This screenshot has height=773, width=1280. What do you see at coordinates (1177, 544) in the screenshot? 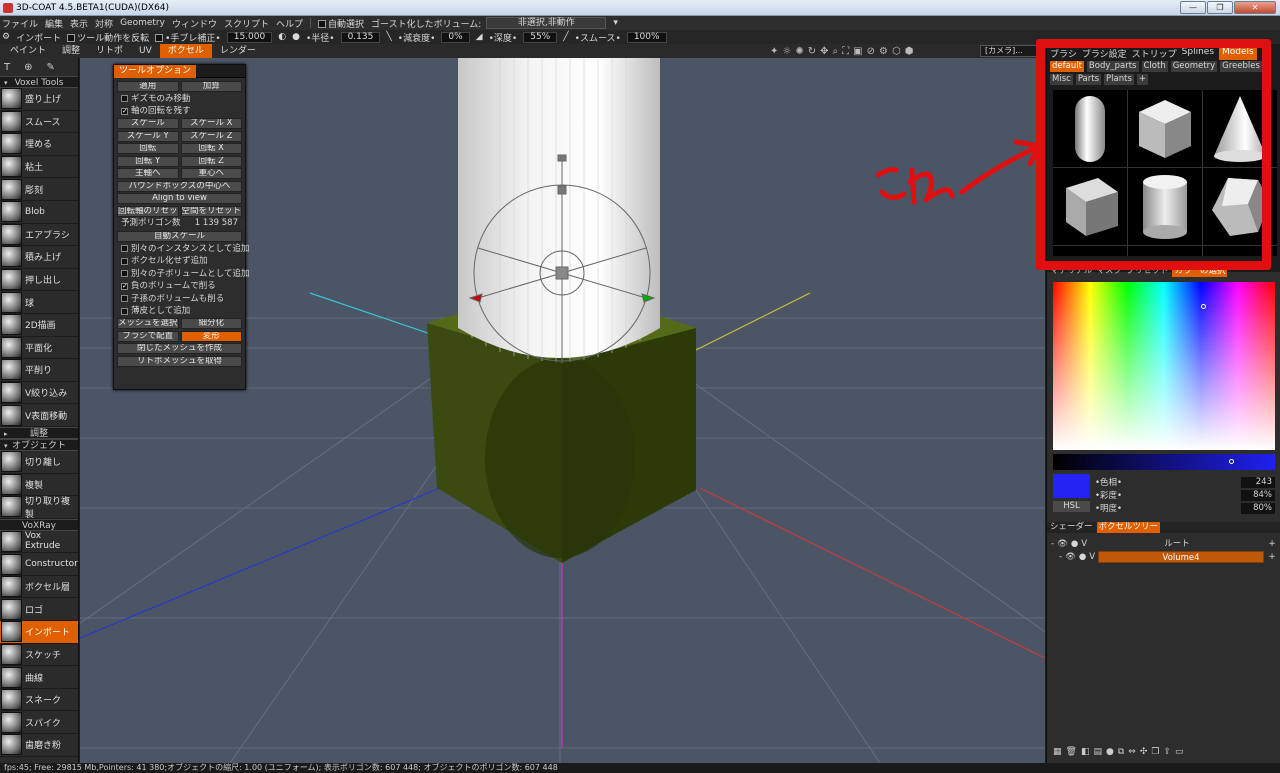
I see `tree-root-name: ルート` at bounding box center [1177, 544].